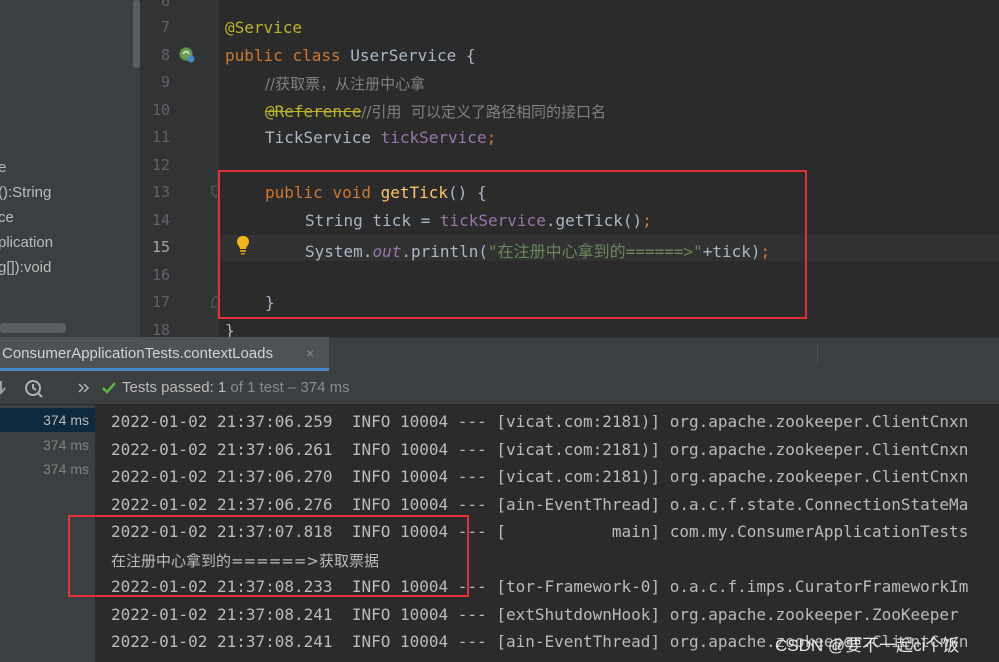  I want to click on close-icon: ×, so click(310, 353).